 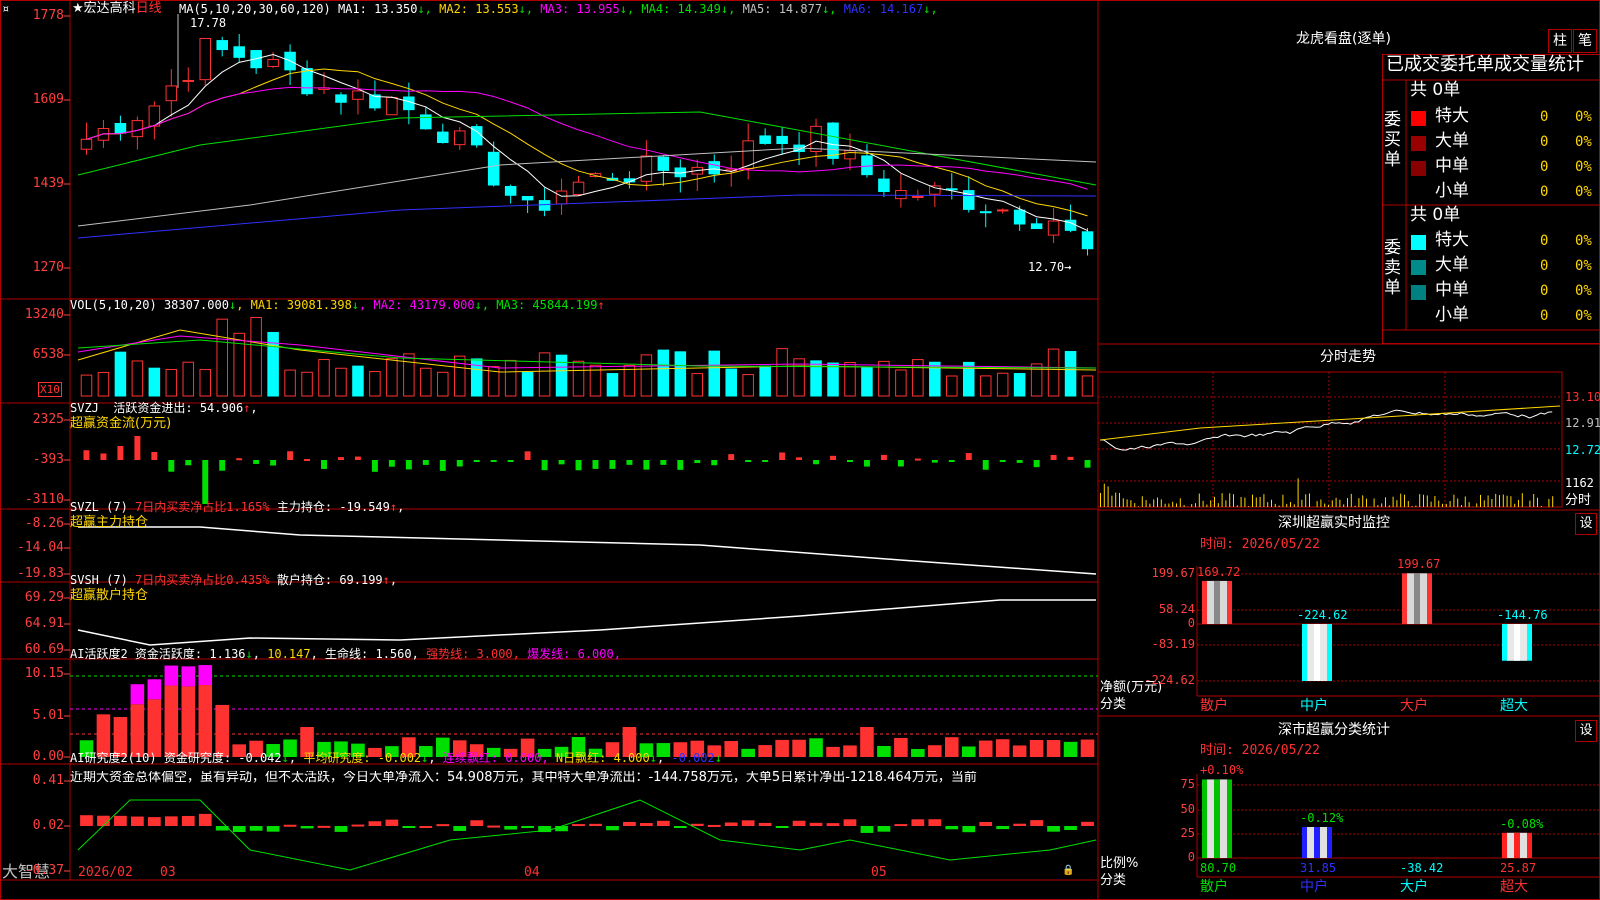 I want to click on ai-research-value: -0.042, so click(x=260, y=758).